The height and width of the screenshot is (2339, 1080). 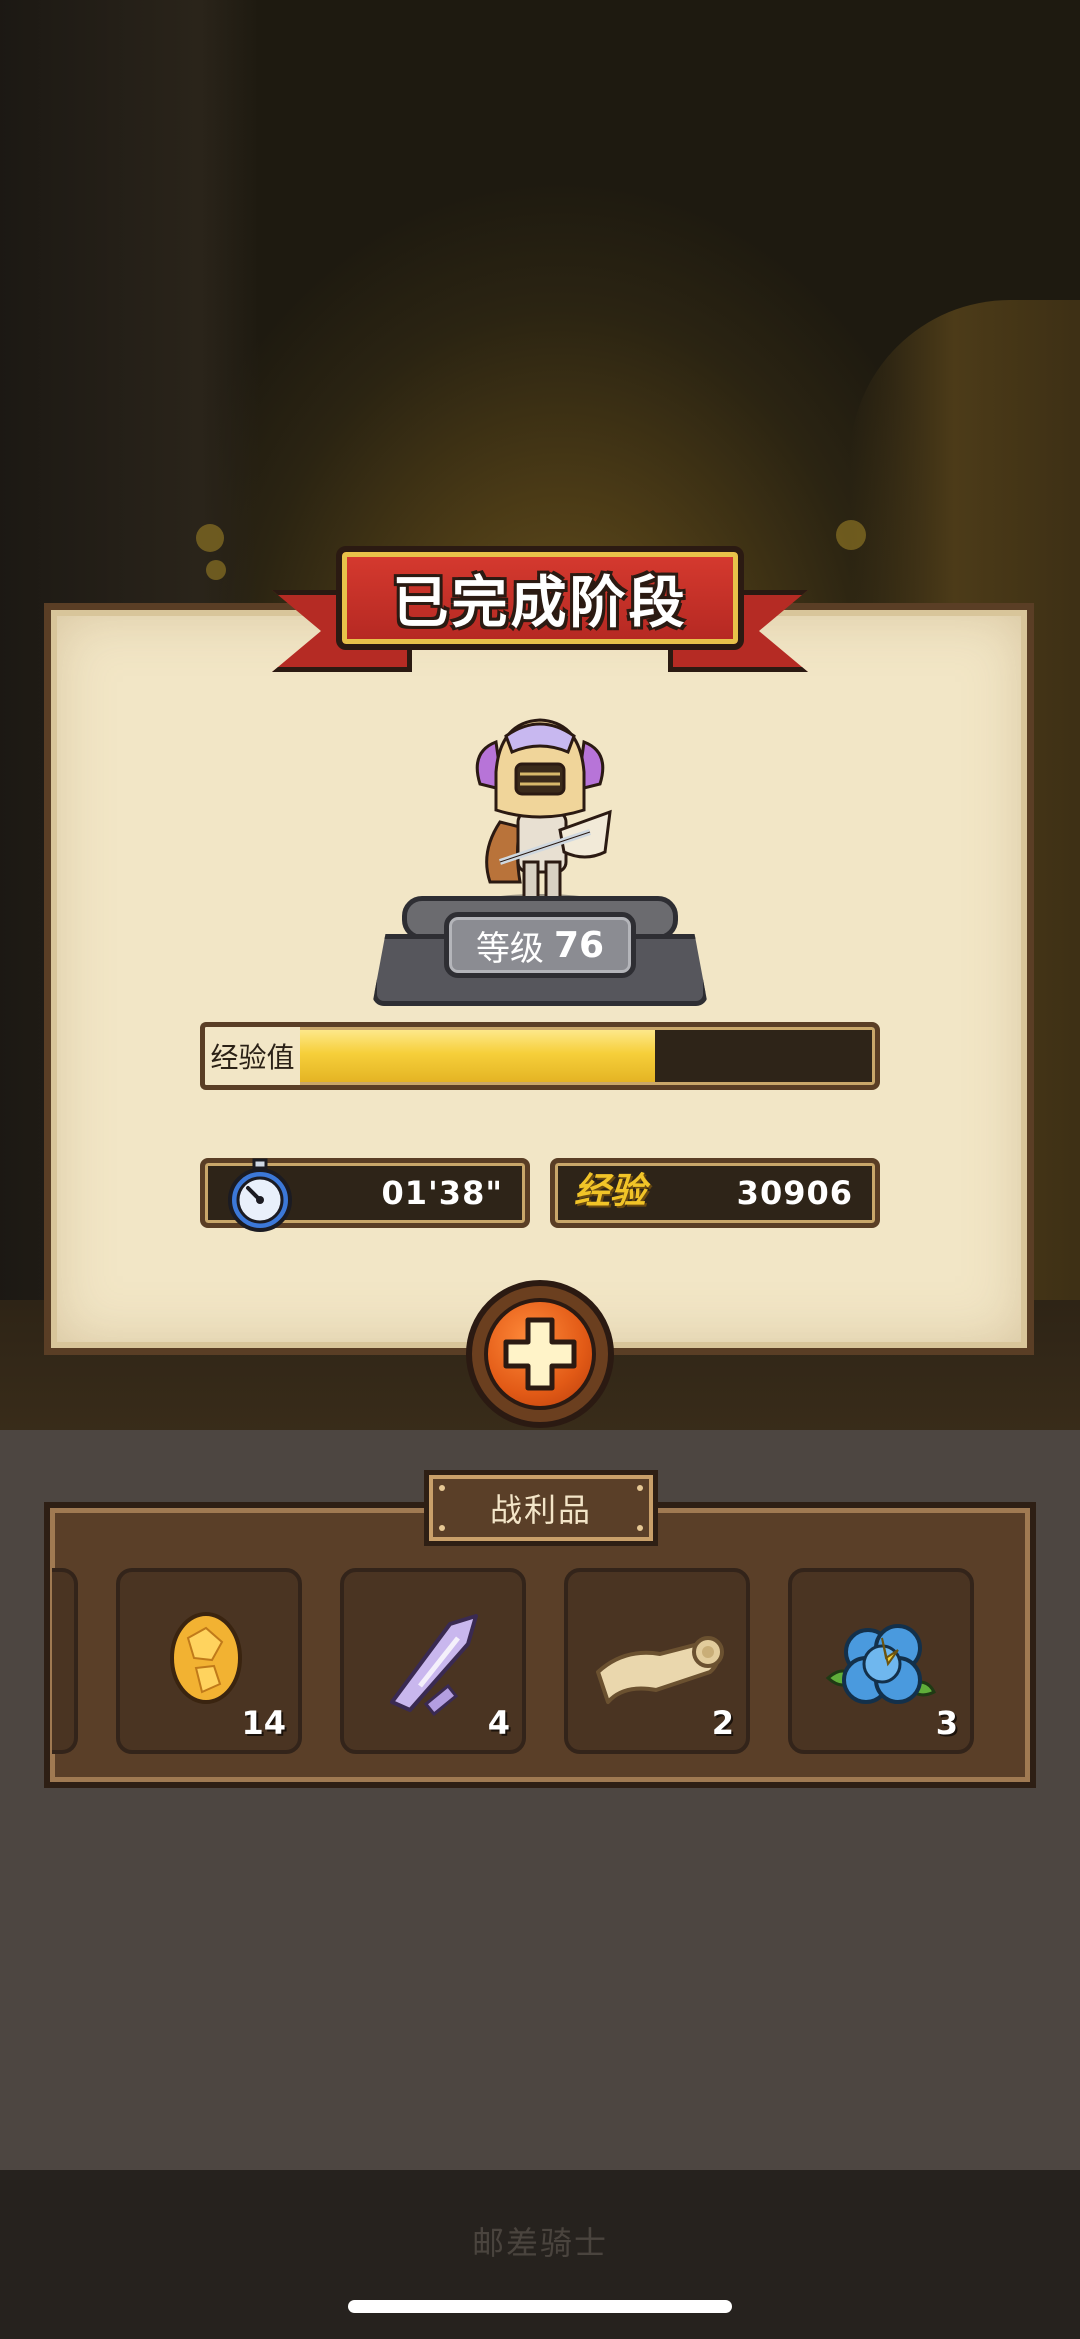 What do you see at coordinates (657, 1661) in the screenshot?
I see `loot-slot-scroll: 2` at bounding box center [657, 1661].